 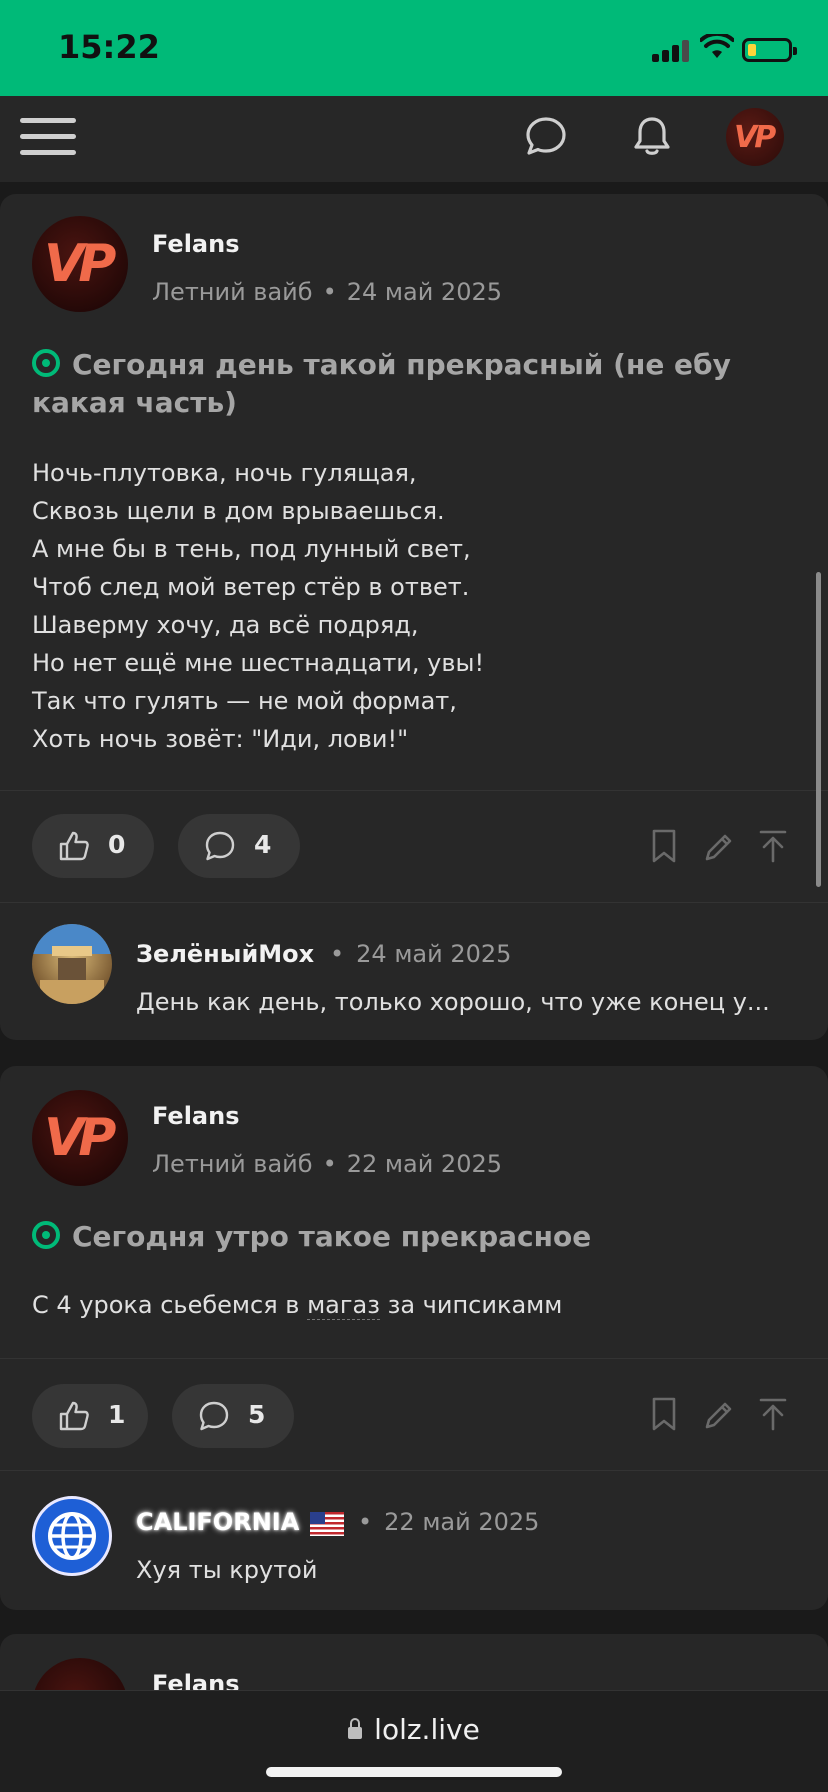 I want to click on post-title-text: Сегодня утро такое прекрасное, so click(x=332, y=1236).